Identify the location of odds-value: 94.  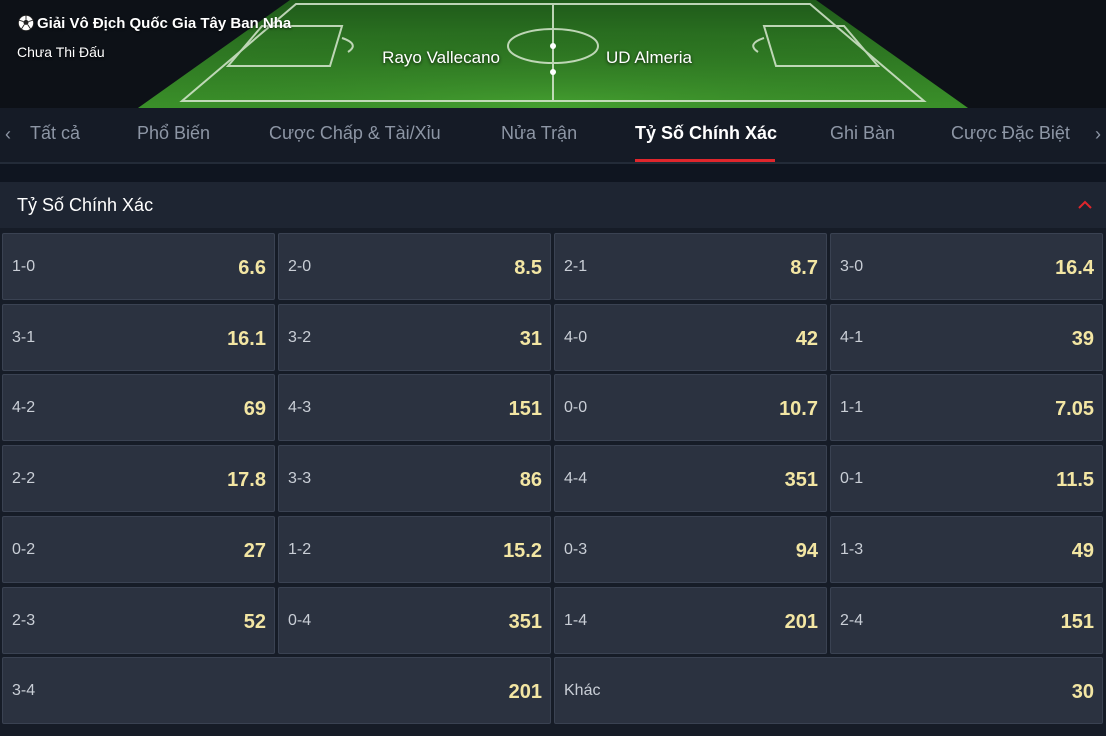
(806, 550).